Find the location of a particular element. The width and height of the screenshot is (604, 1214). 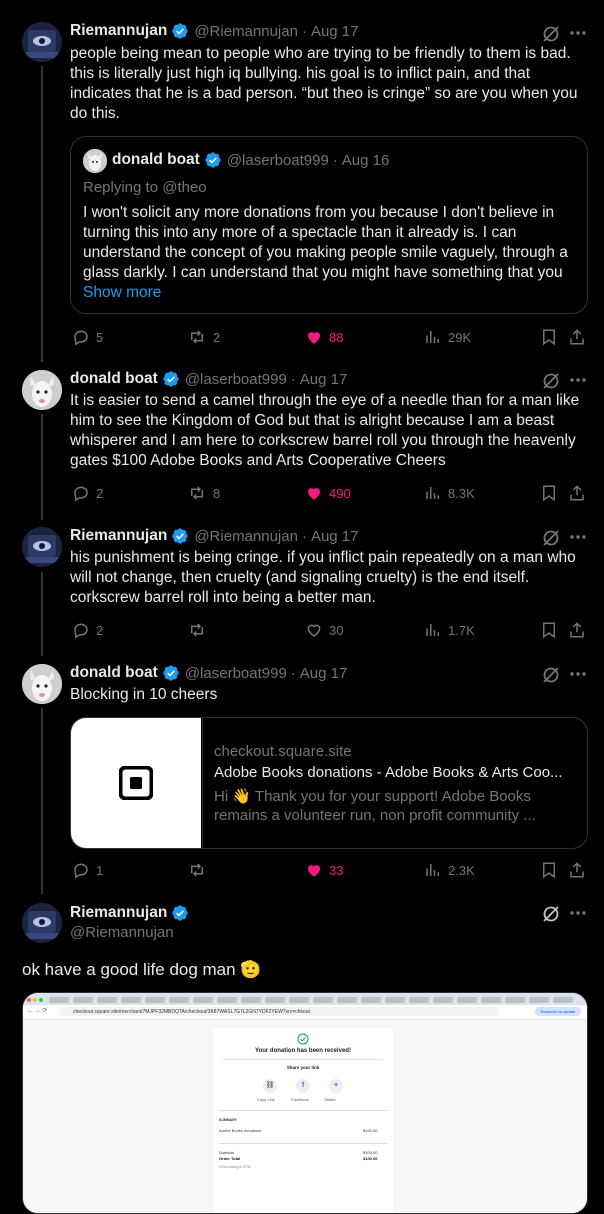

views-count: 1.7K is located at coordinates (461, 630).